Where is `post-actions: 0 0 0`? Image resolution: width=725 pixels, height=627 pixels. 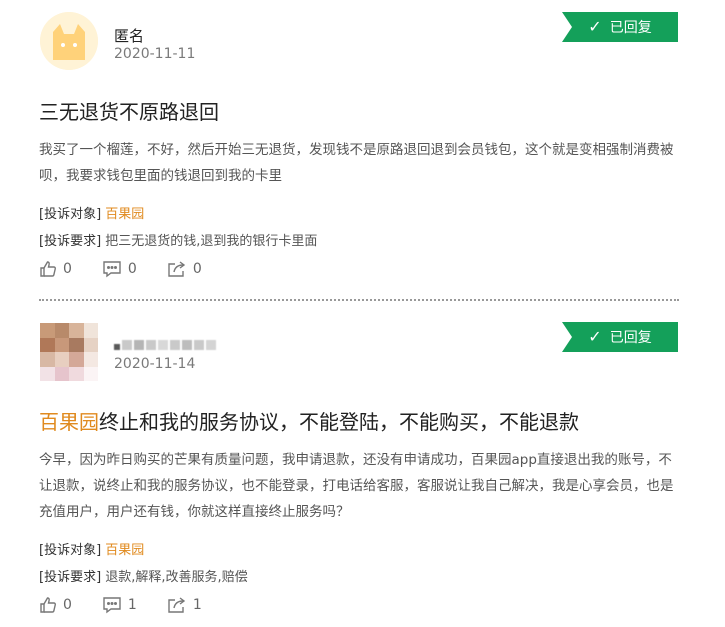
post-actions: 0 0 0 is located at coordinates (120, 269).